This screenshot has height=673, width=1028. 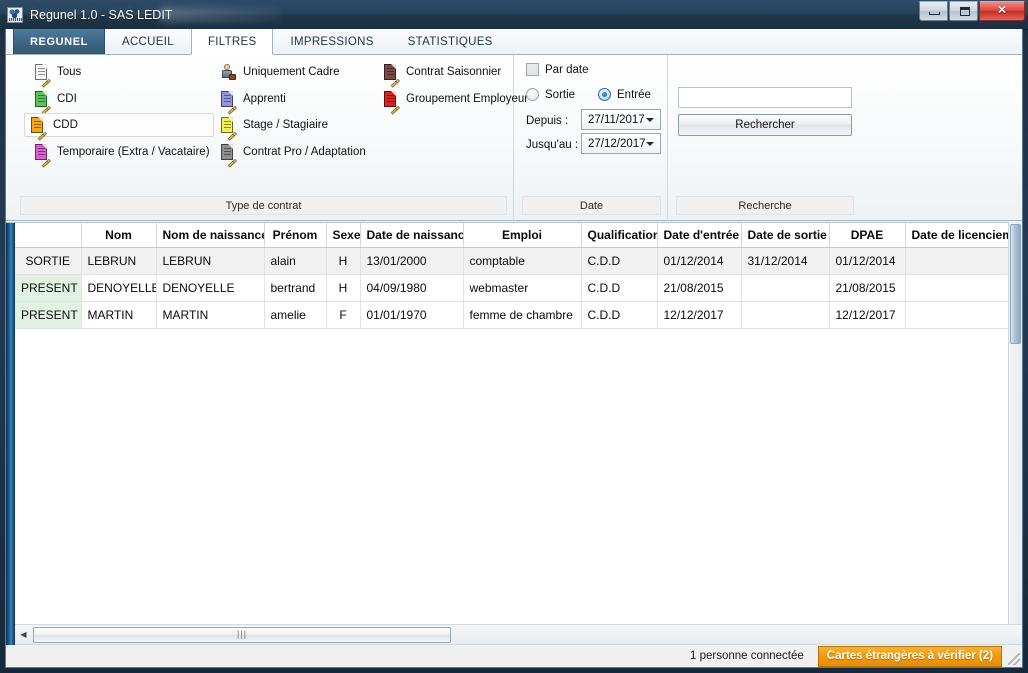 What do you see at coordinates (532, 69) in the screenshot?
I see `par-date-checkbox` at bounding box center [532, 69].